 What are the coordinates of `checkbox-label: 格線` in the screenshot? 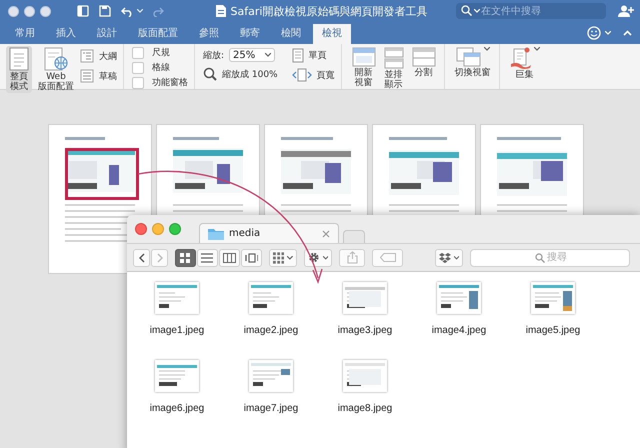 It's located at (161, 68).